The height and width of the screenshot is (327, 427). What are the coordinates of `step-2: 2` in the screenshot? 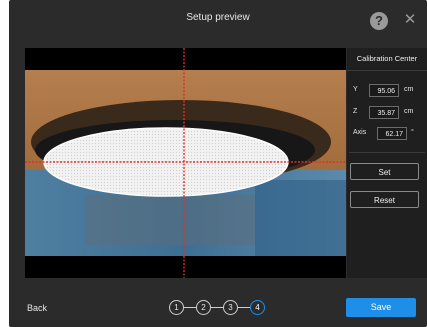 It's located at (203, 307).